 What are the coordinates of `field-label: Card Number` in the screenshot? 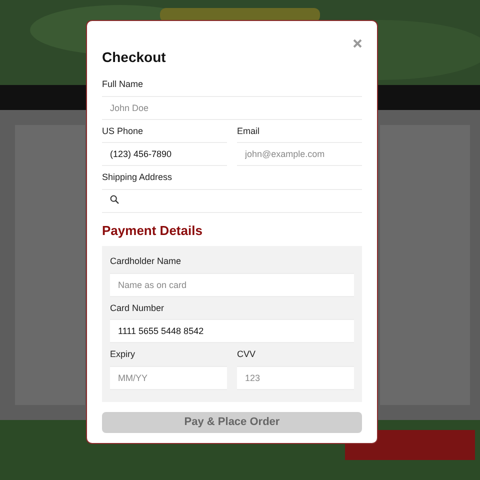 It's located at (138, 308).